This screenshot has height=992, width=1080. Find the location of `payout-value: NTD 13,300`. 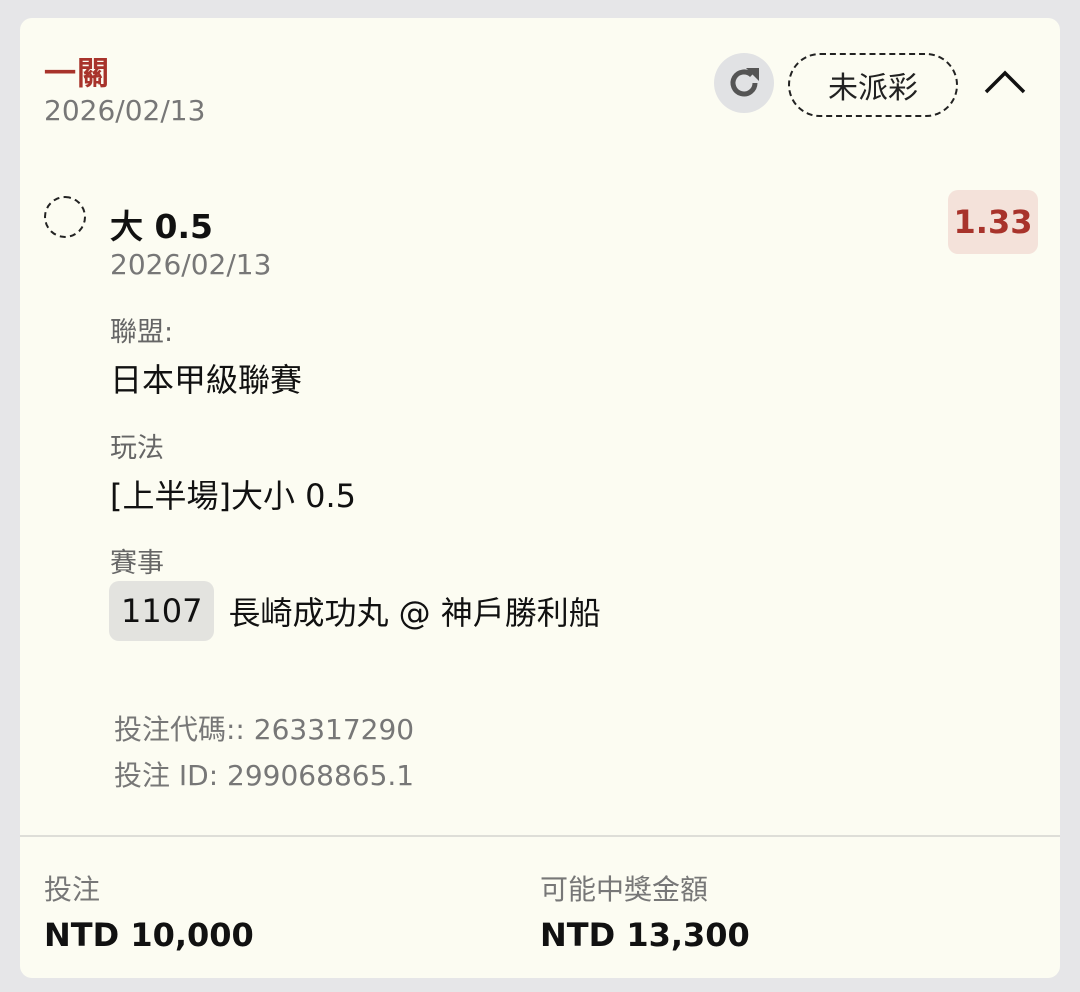

payout-value: NTD 13,300 is located at coordinates (645, 935).